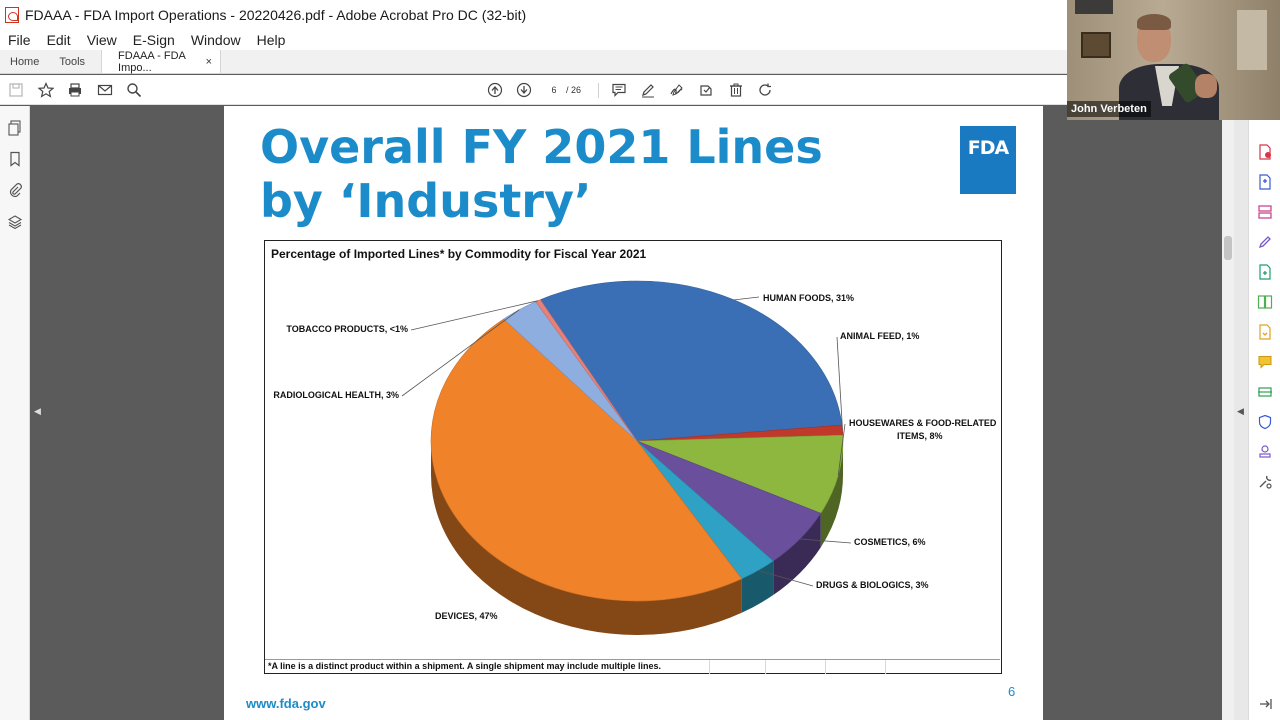 This screenshot has width=1280, height=720. Describe the element at coordinates (72, 61) in the screenshot. I see `tab-tools: Tools` at that location.